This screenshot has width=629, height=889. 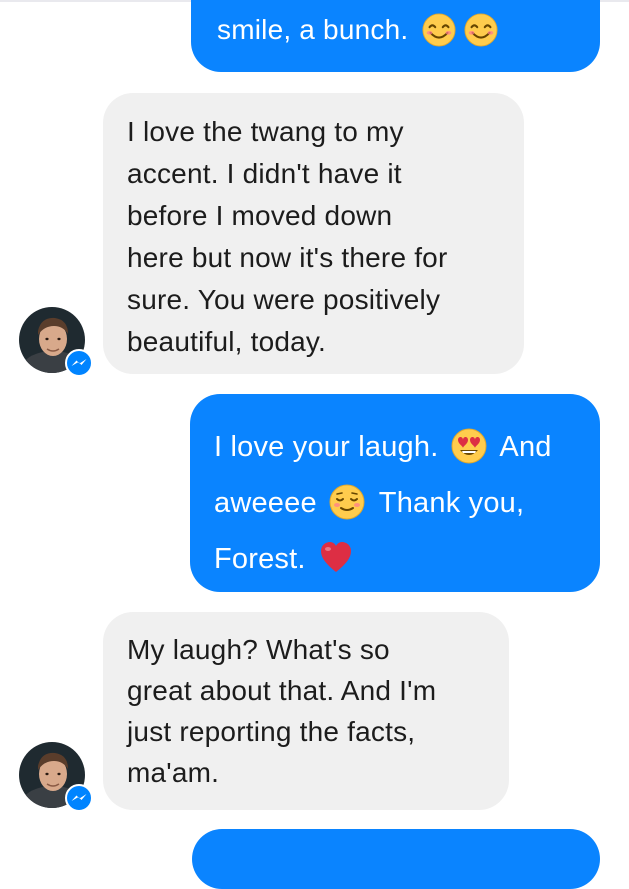 What do you see at coordinates (407, 559) in the screenshot?
I see `message-line: Forest.` at bounding box center [407, 559].